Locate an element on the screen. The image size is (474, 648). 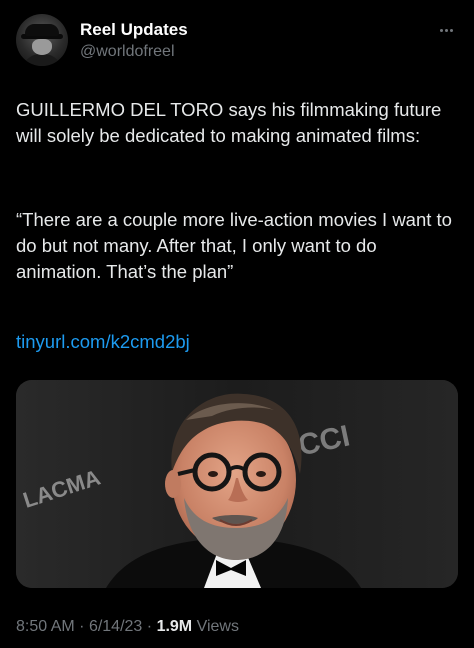
more-options-icon is located at coordinates (446, 30).